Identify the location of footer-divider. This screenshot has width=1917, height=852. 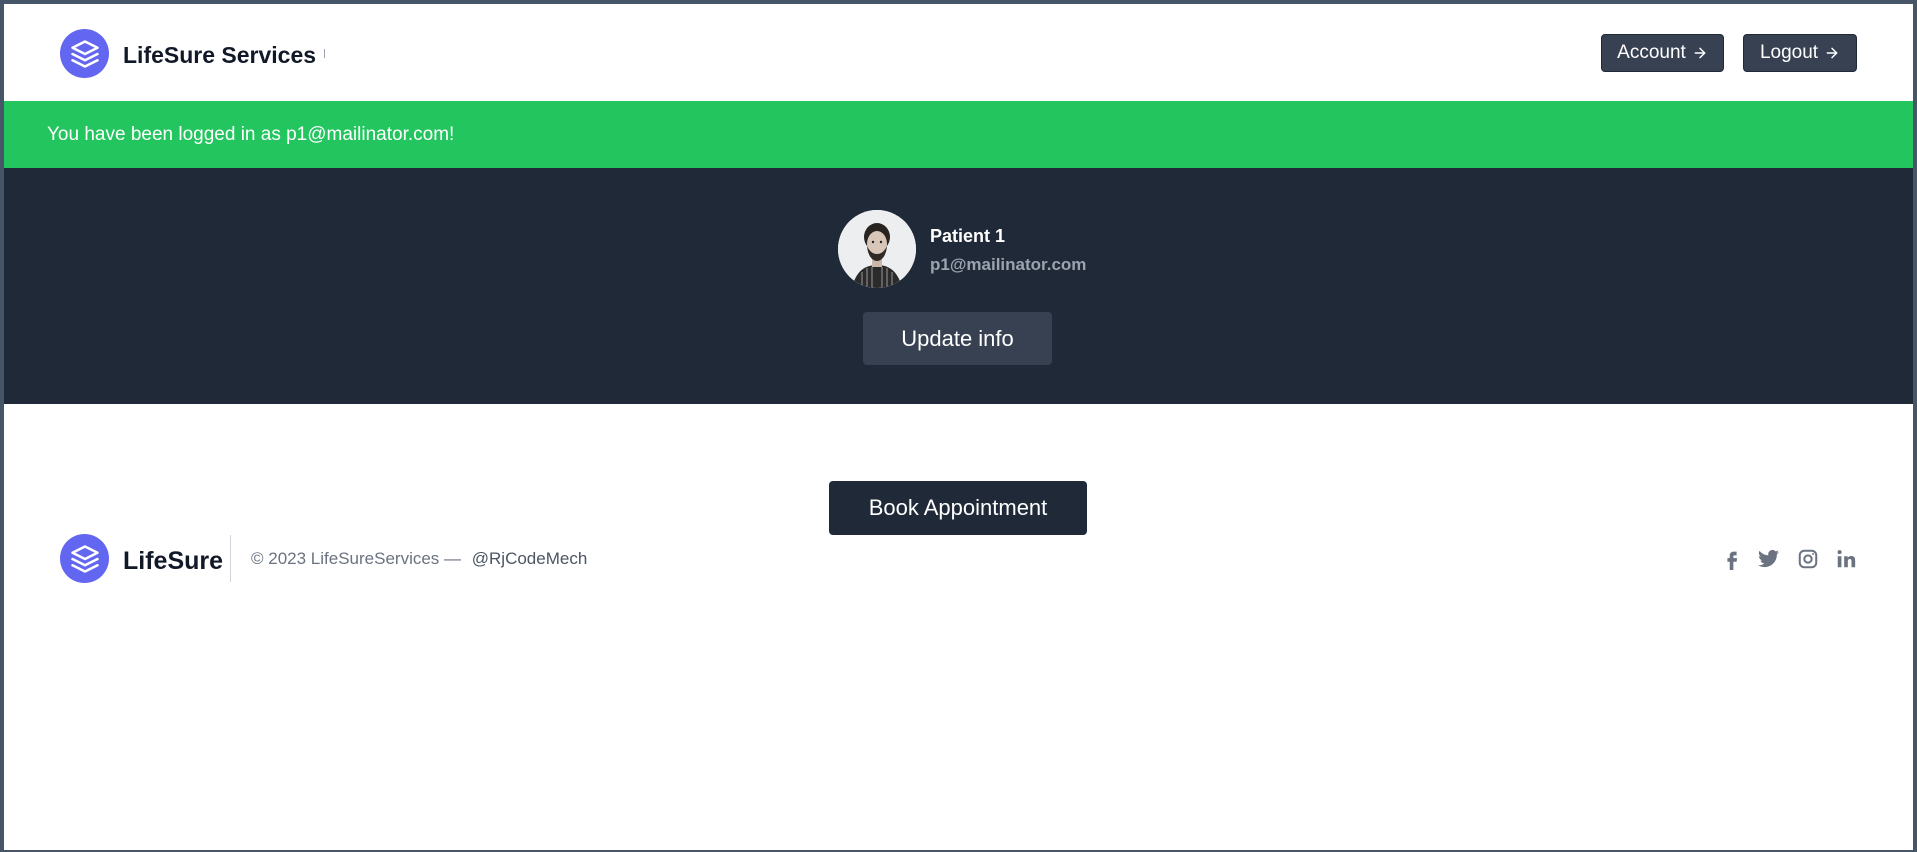
(230, 558).